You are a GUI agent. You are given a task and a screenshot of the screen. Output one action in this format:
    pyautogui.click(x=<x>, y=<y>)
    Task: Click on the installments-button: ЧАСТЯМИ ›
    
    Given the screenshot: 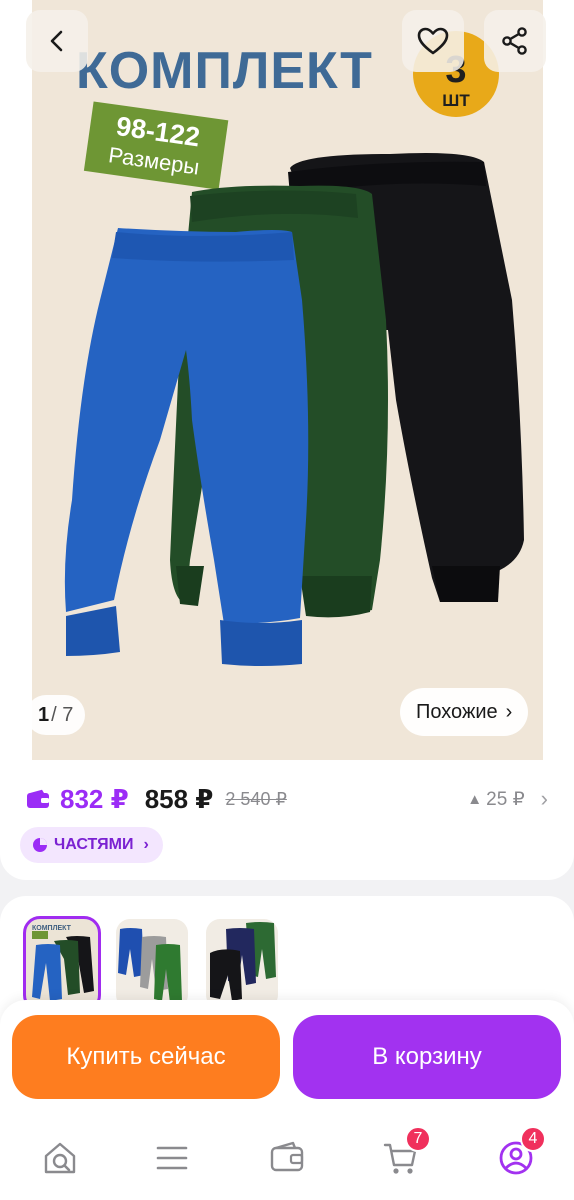 What is the action you would take?
    pyautogui.click(x=91, y=845)
    